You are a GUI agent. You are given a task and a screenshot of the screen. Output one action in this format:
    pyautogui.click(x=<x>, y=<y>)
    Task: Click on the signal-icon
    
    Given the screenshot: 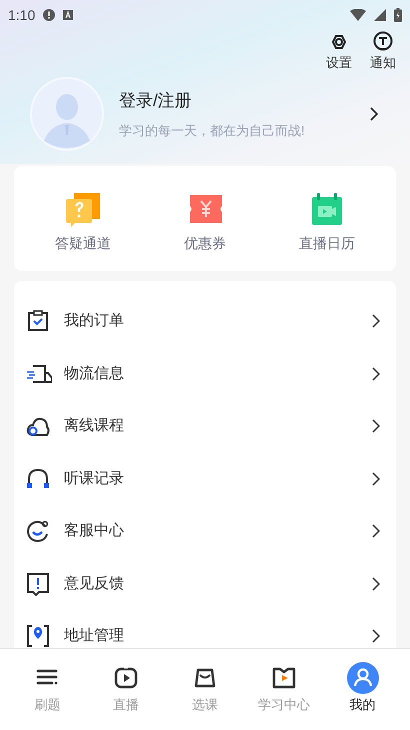 What is the action you would take?
    pyautogui.click(x=380, y=15)
    